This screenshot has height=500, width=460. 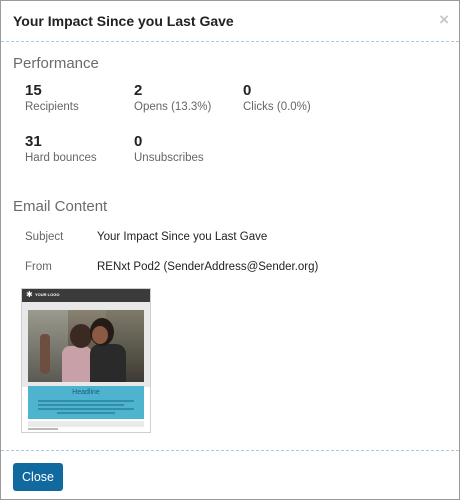 I want to click on metric-label: Clicks (0.0%), so click(x=277, y=107).